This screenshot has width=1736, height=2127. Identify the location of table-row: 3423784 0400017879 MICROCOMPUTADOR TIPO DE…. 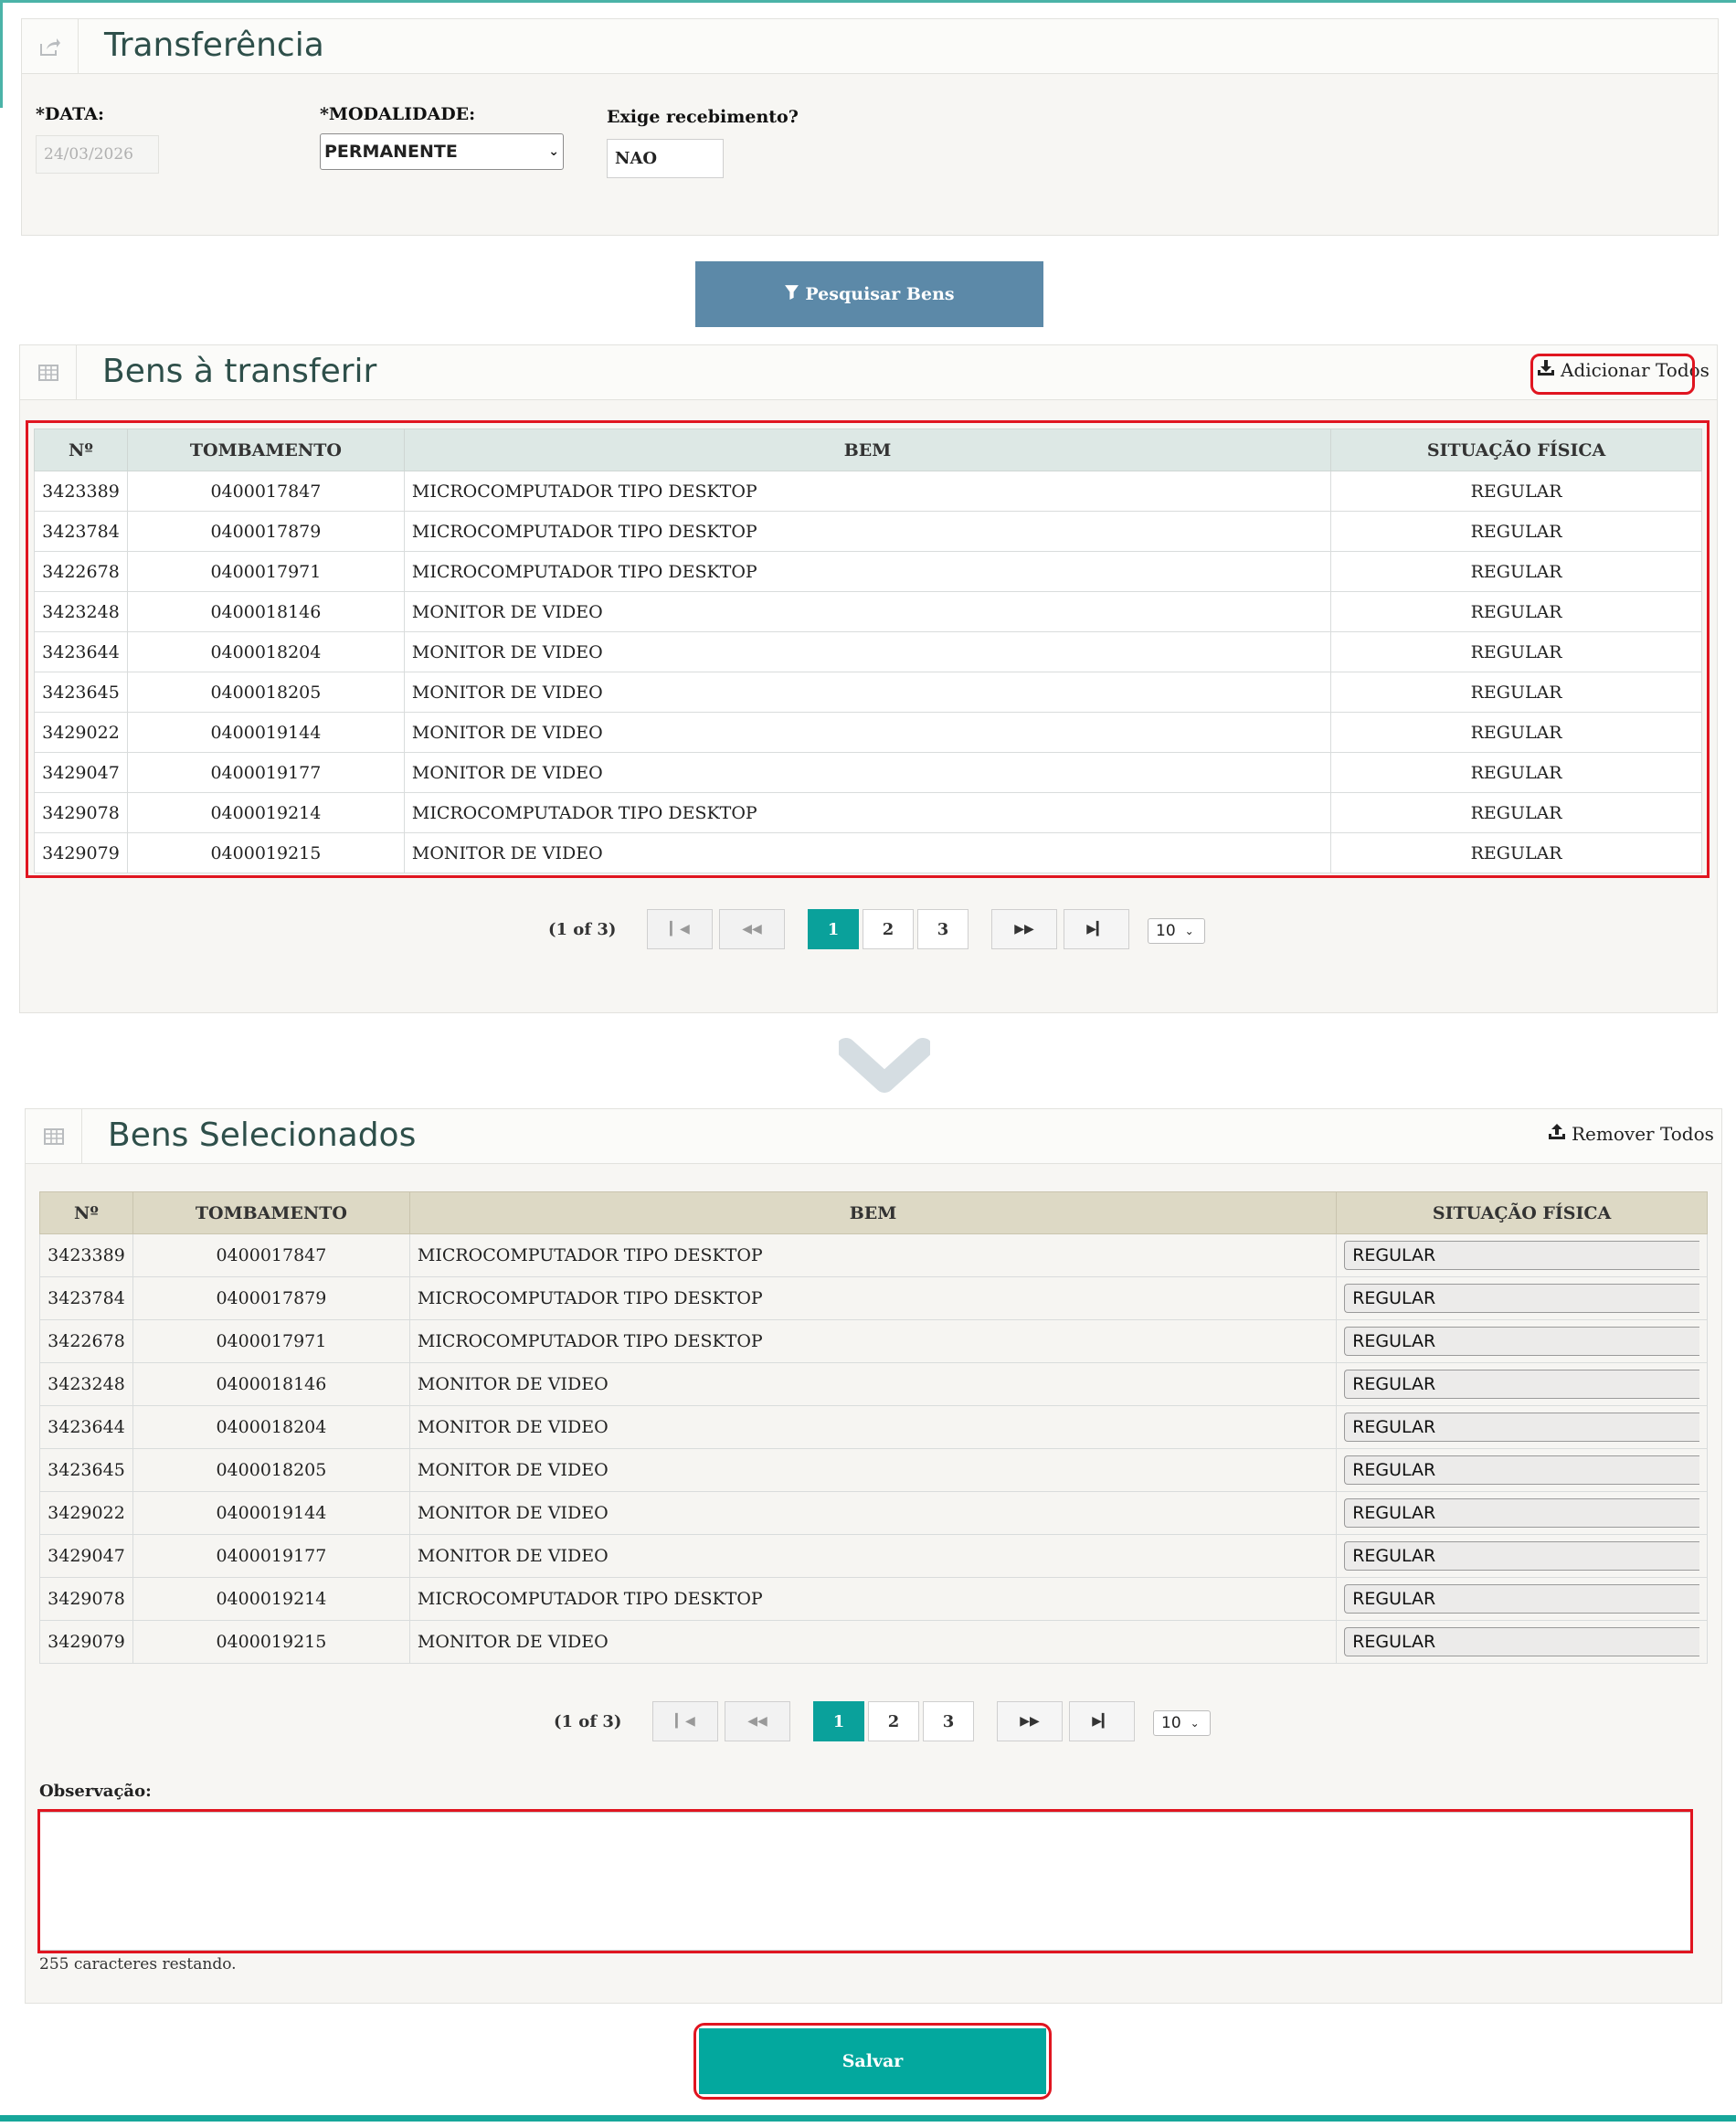
(873, 1298).